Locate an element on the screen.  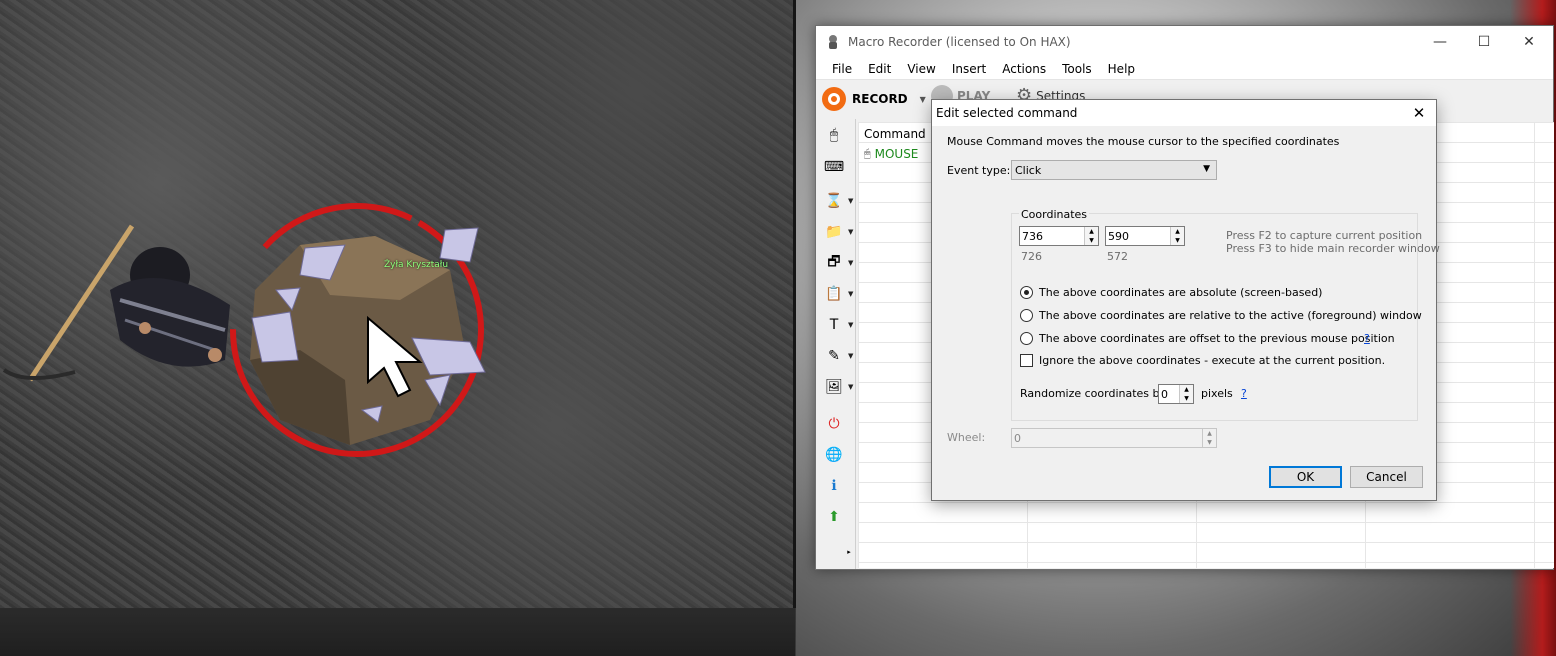
event-type-value: Click is located at coordinates (1028, 170).